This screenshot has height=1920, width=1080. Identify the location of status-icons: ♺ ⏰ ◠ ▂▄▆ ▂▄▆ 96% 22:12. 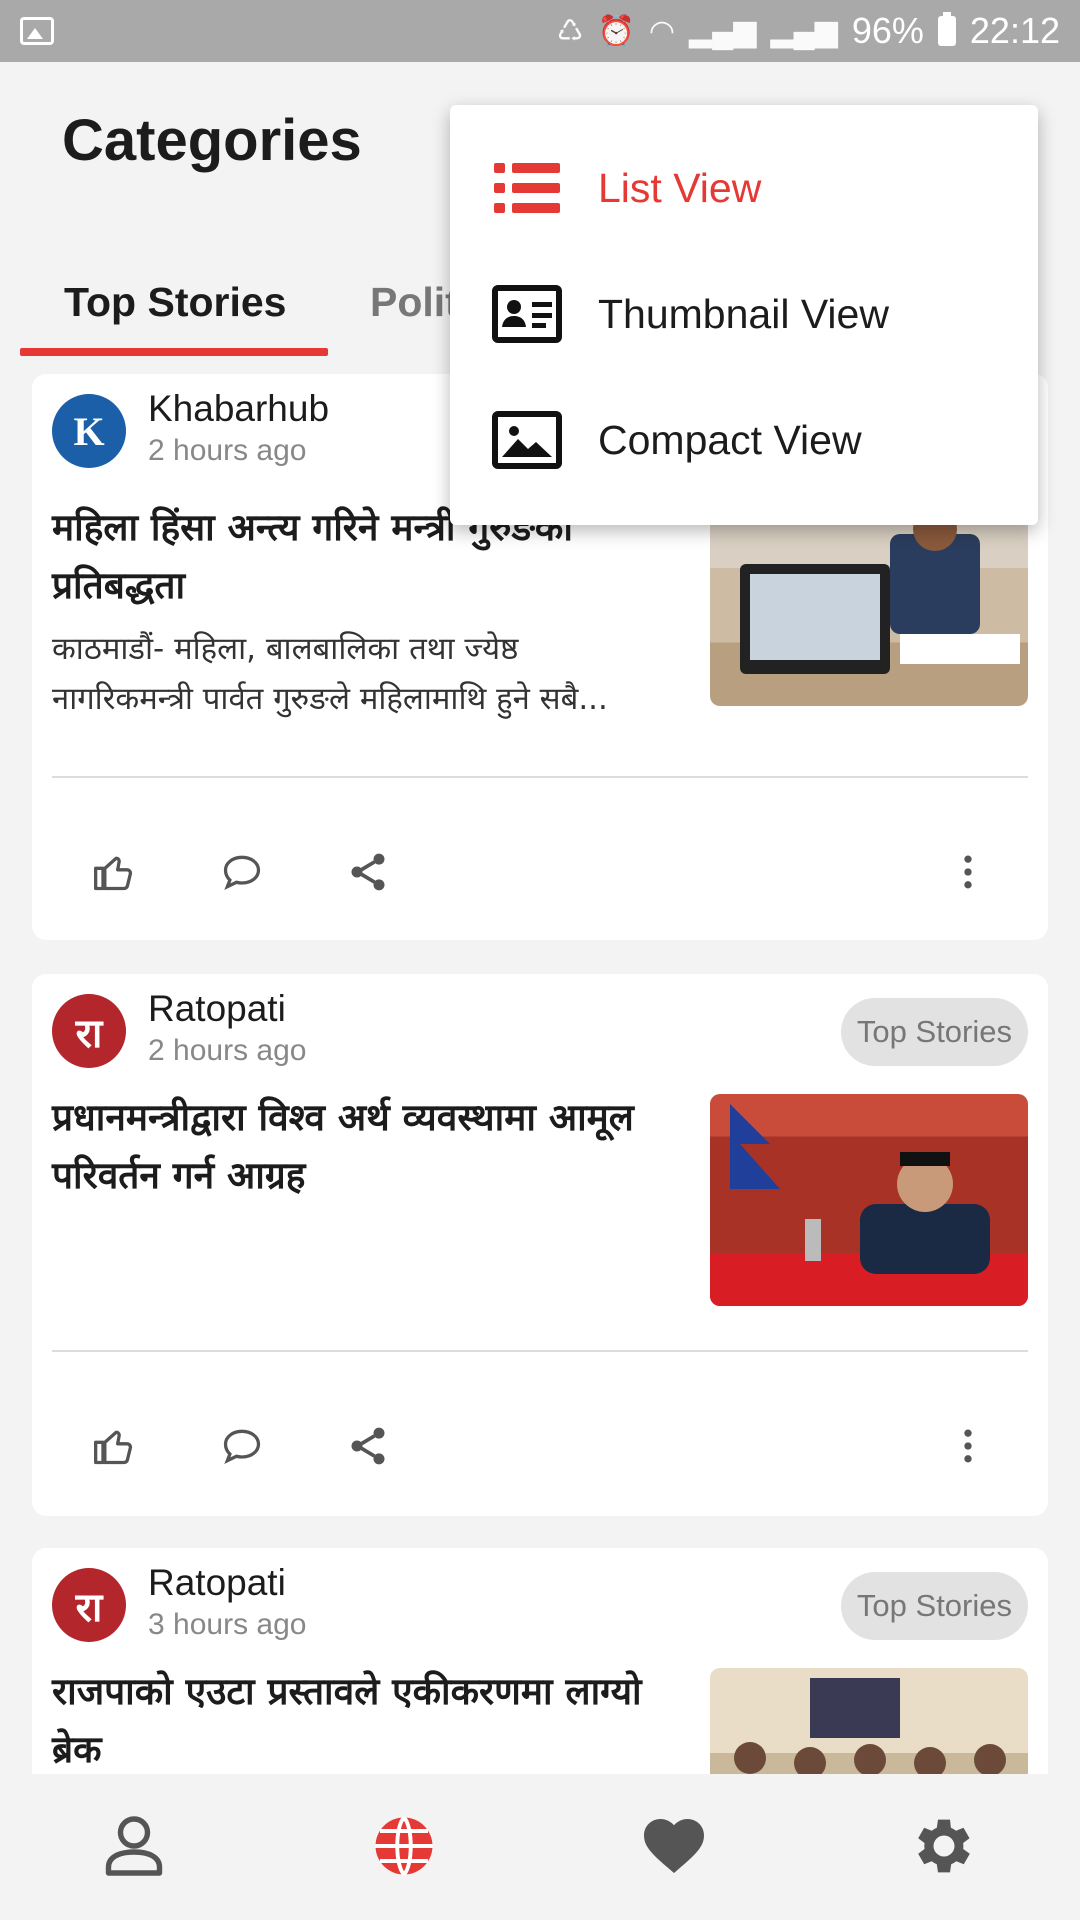
(808, 31).